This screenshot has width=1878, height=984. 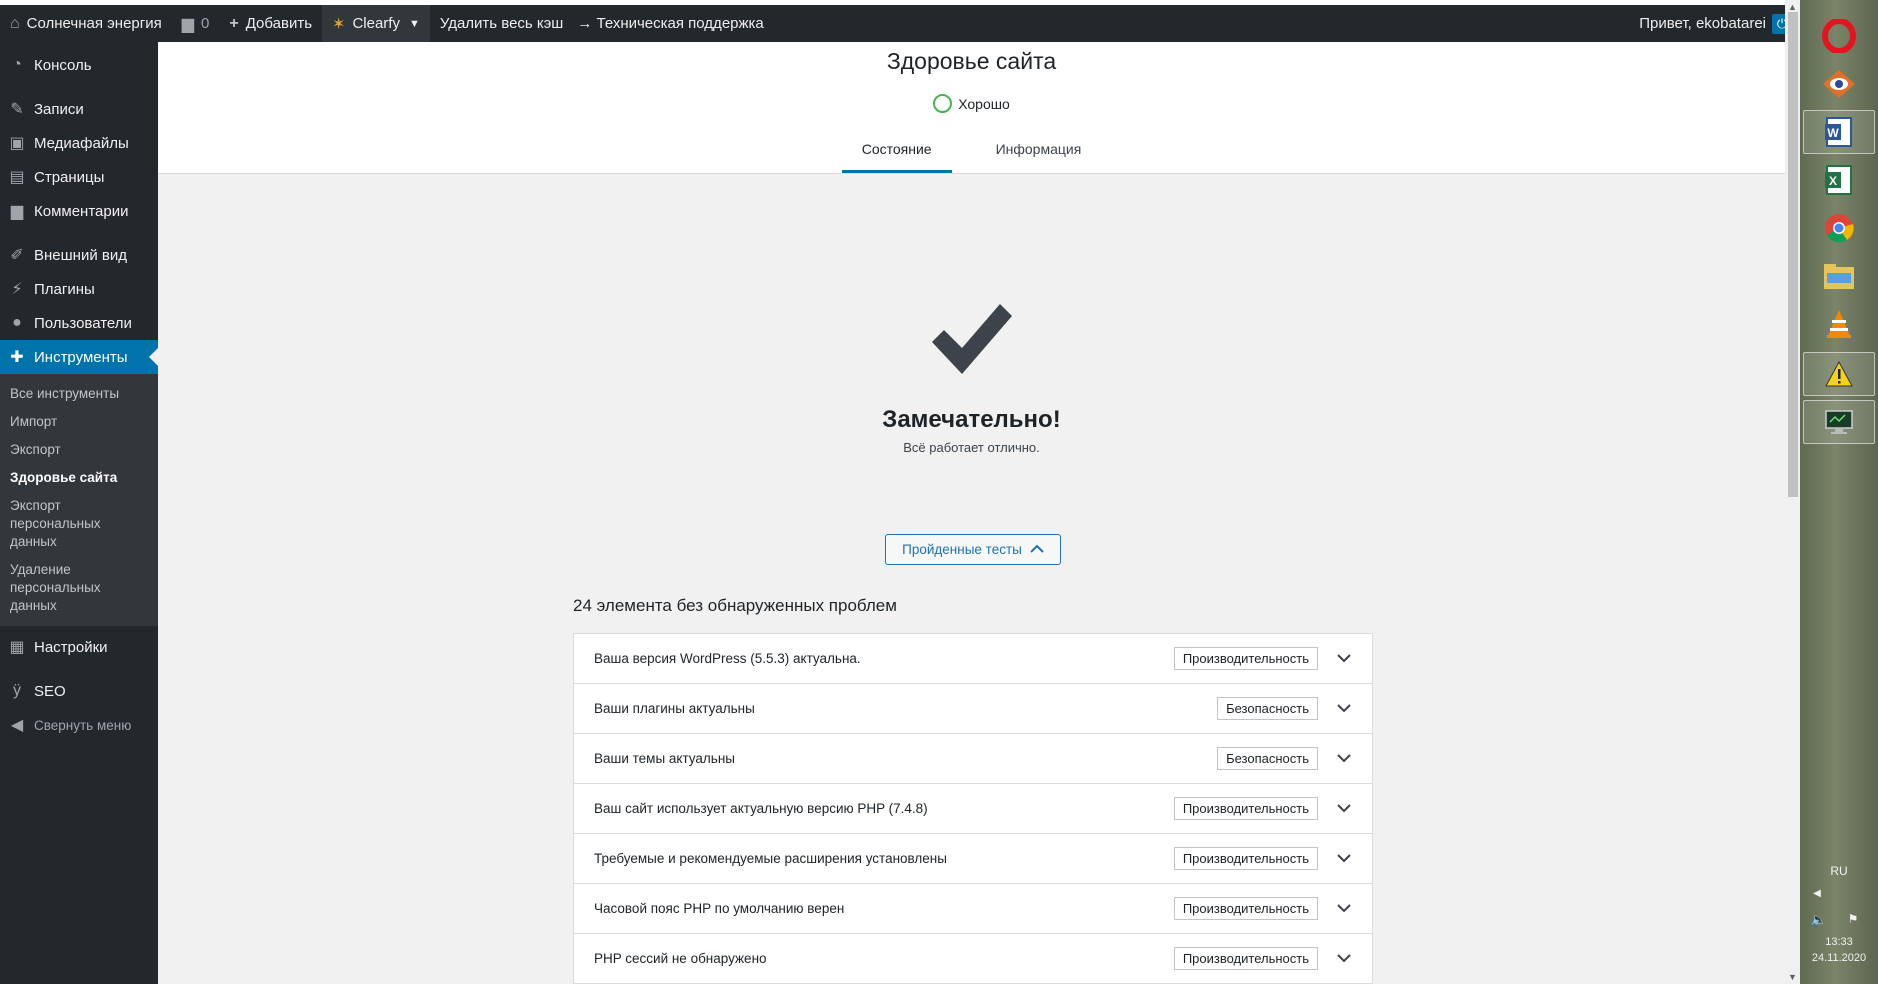 I want to click on clearfy-logo-icon: ✶, so click(x=339, y=24).